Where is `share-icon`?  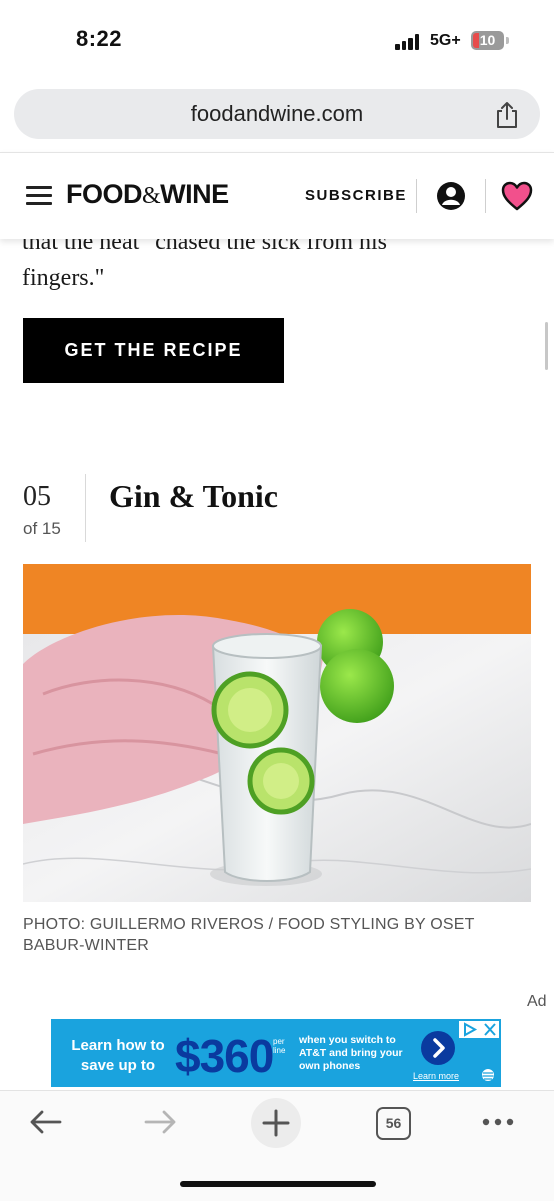 share-icon is located at coordinates (507, 115).